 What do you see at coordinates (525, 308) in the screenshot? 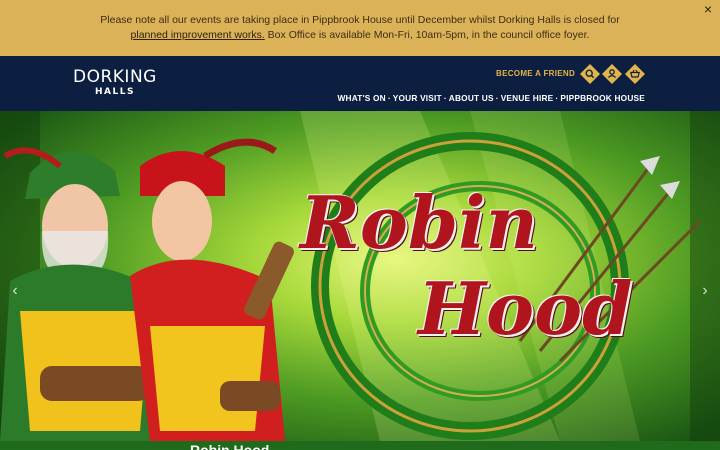
I see `hero-title-hood: Hood` at bounding box center [525, 308].